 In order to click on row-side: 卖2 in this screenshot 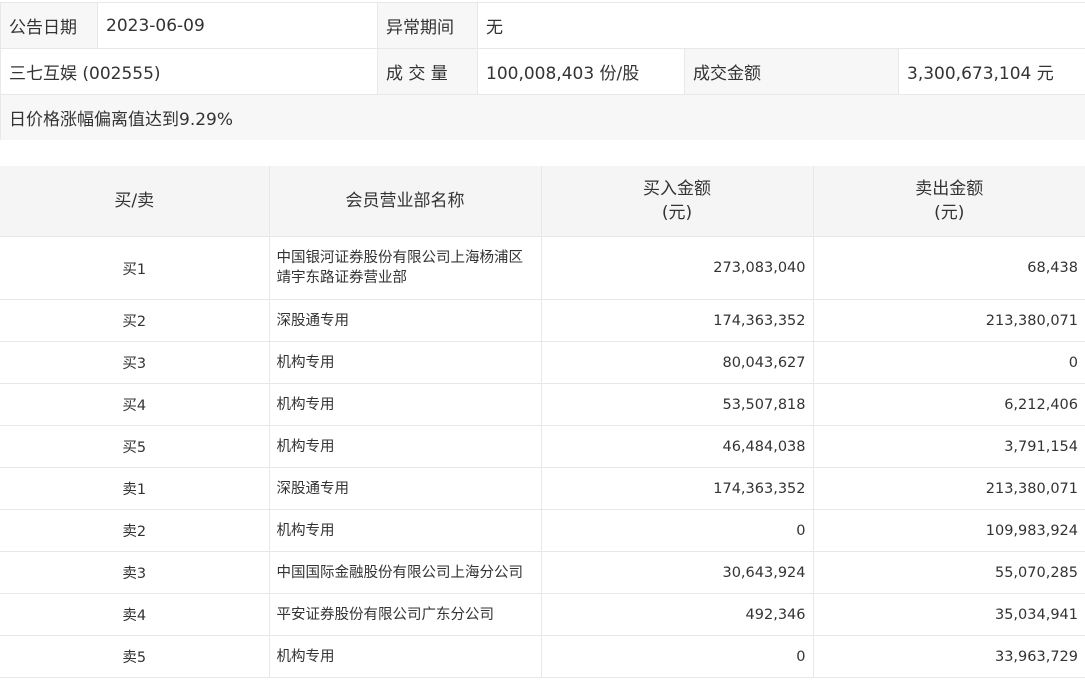, I will do `click(135, 530)`.